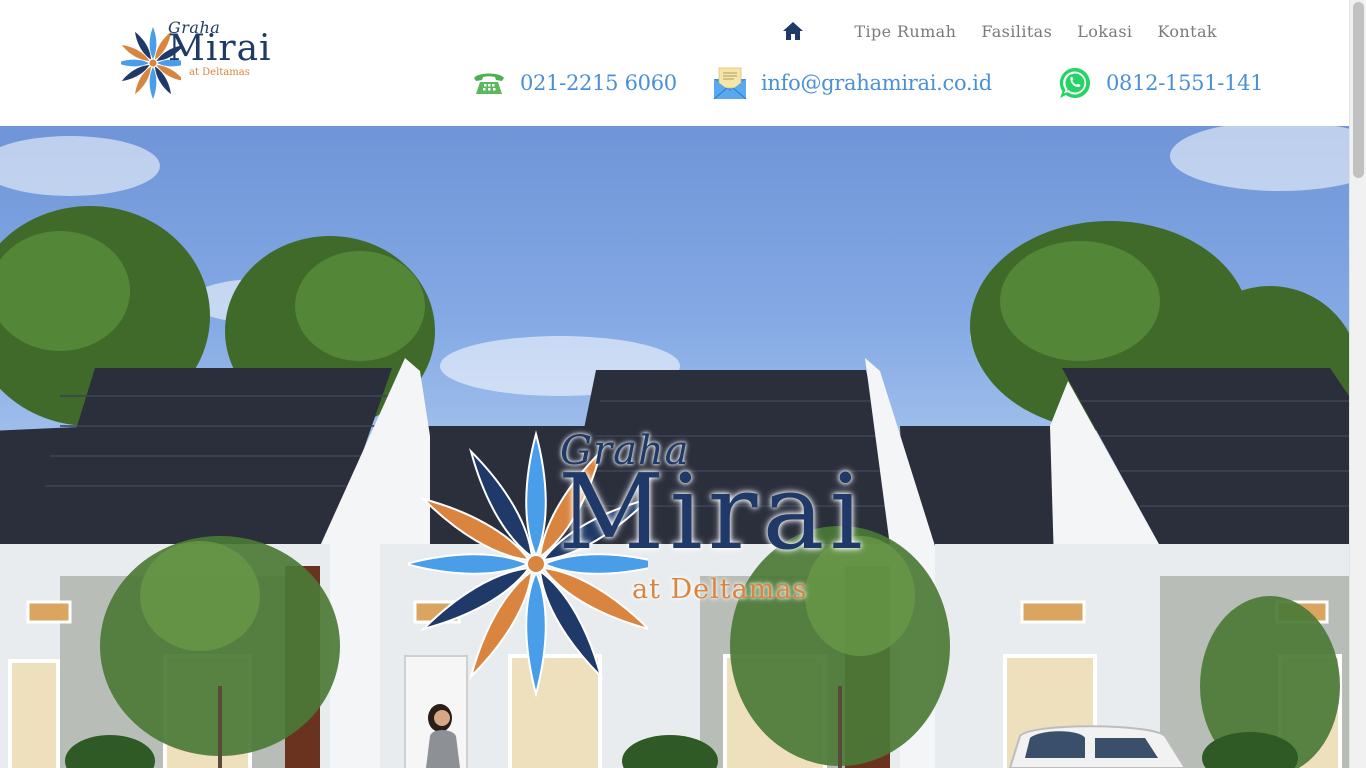 This screenshot has height=768, width=1366. Describe the element at coordinates (730, 83) in the screenshot. I see `envelope-icon` at that location.